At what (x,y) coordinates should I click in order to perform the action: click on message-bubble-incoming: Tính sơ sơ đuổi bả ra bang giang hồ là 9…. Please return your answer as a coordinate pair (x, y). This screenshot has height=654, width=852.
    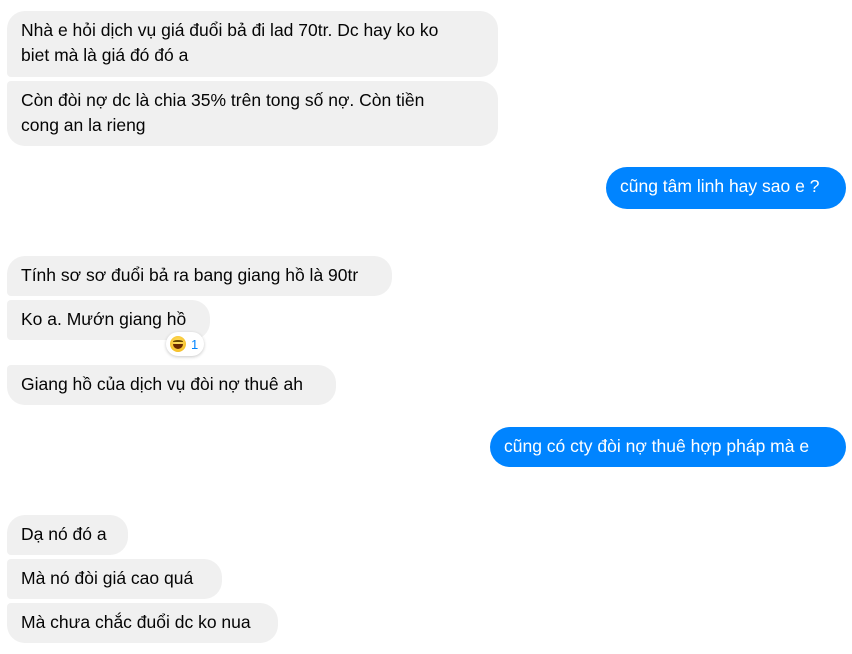
    Looking at the image, I should click on (199, 276).